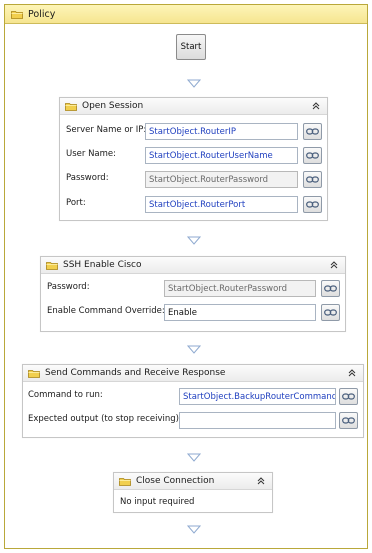  Describe the element at coordinates (193, 265) in the screenshot. I see `ssh-enable-header: SSH Enable Cisco` at that location.